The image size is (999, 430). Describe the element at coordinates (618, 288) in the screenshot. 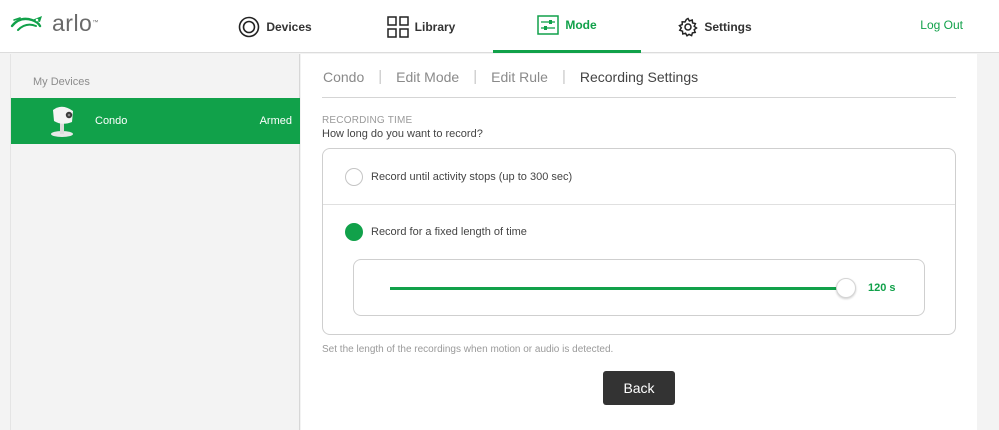

I see `slider-track` at that location.